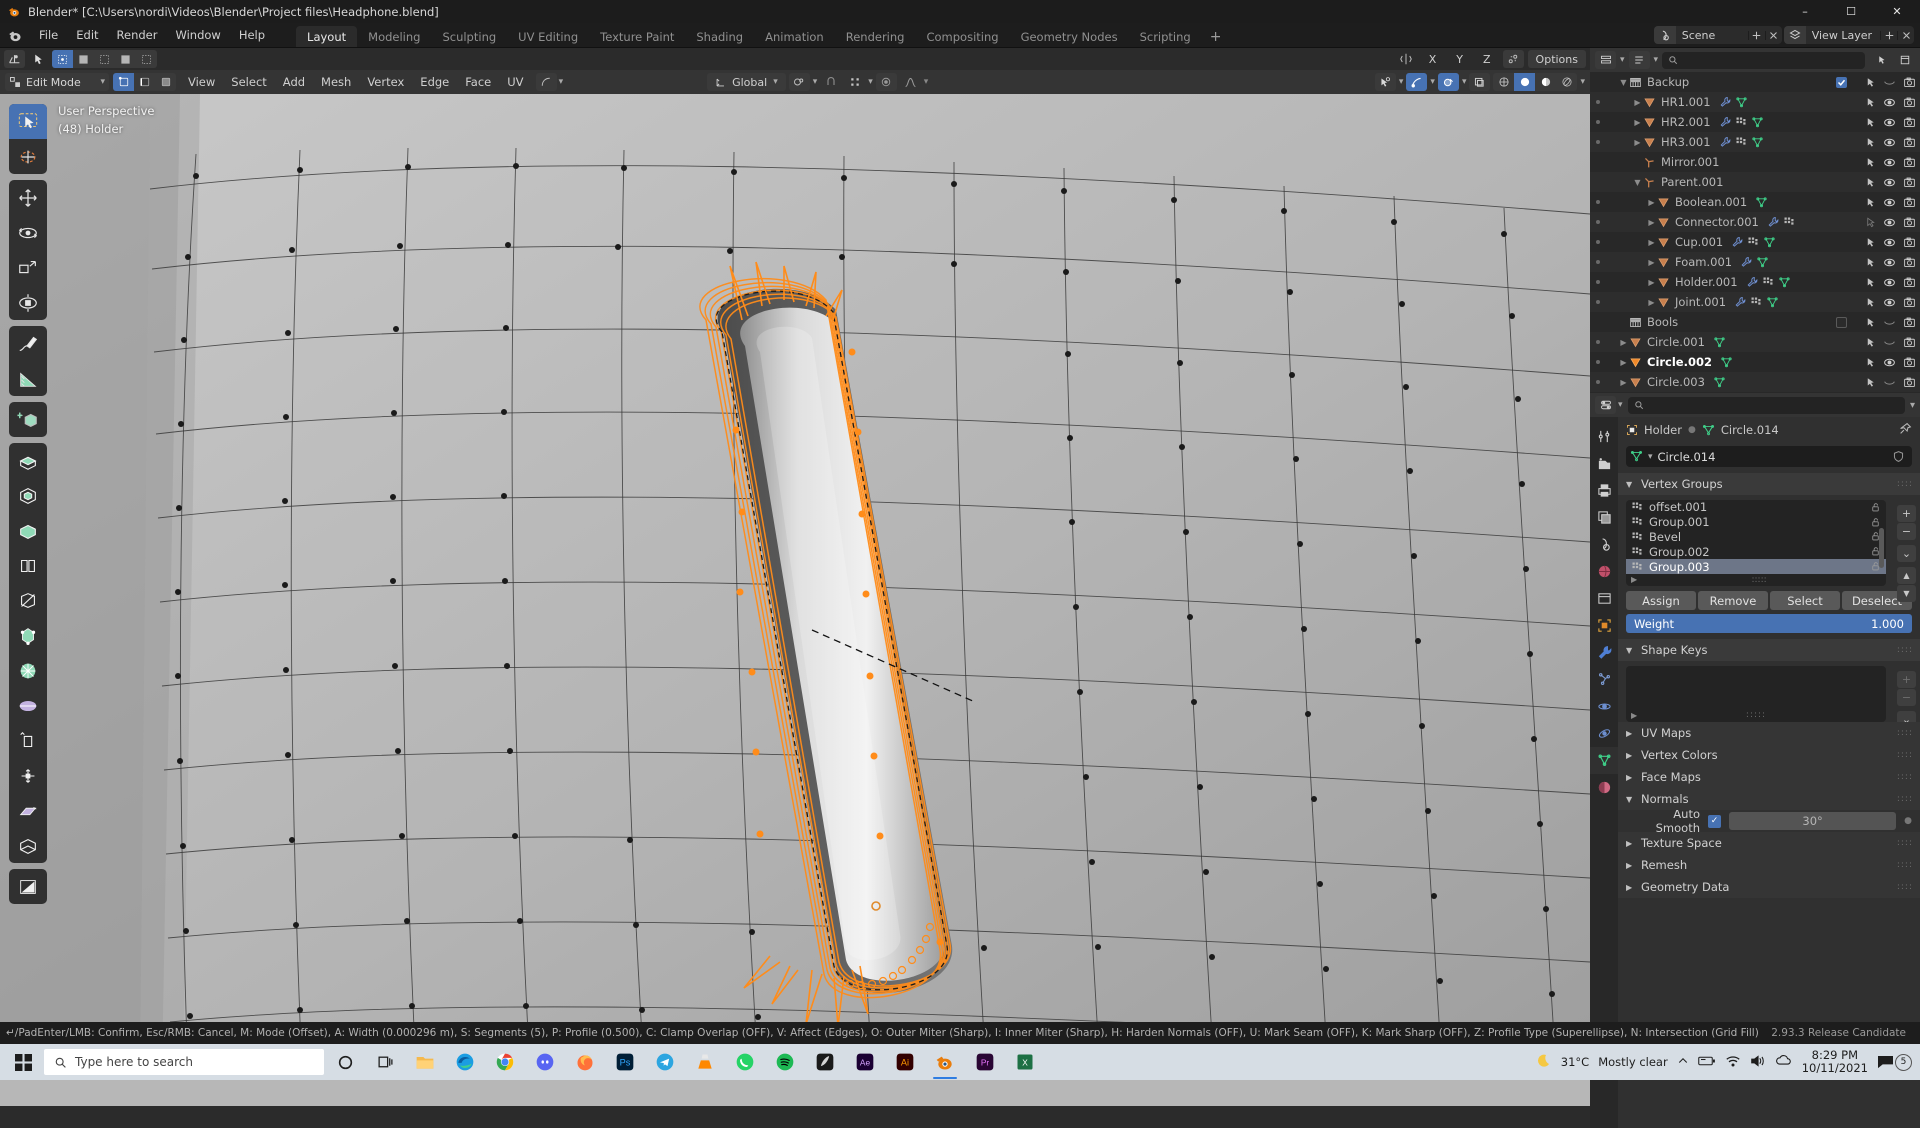 The width and height of the screenshot is (1920, 1128). Describe the element at coordinates (1888, 35) in the screenshot. I see `new-view-layer-button` at that location.